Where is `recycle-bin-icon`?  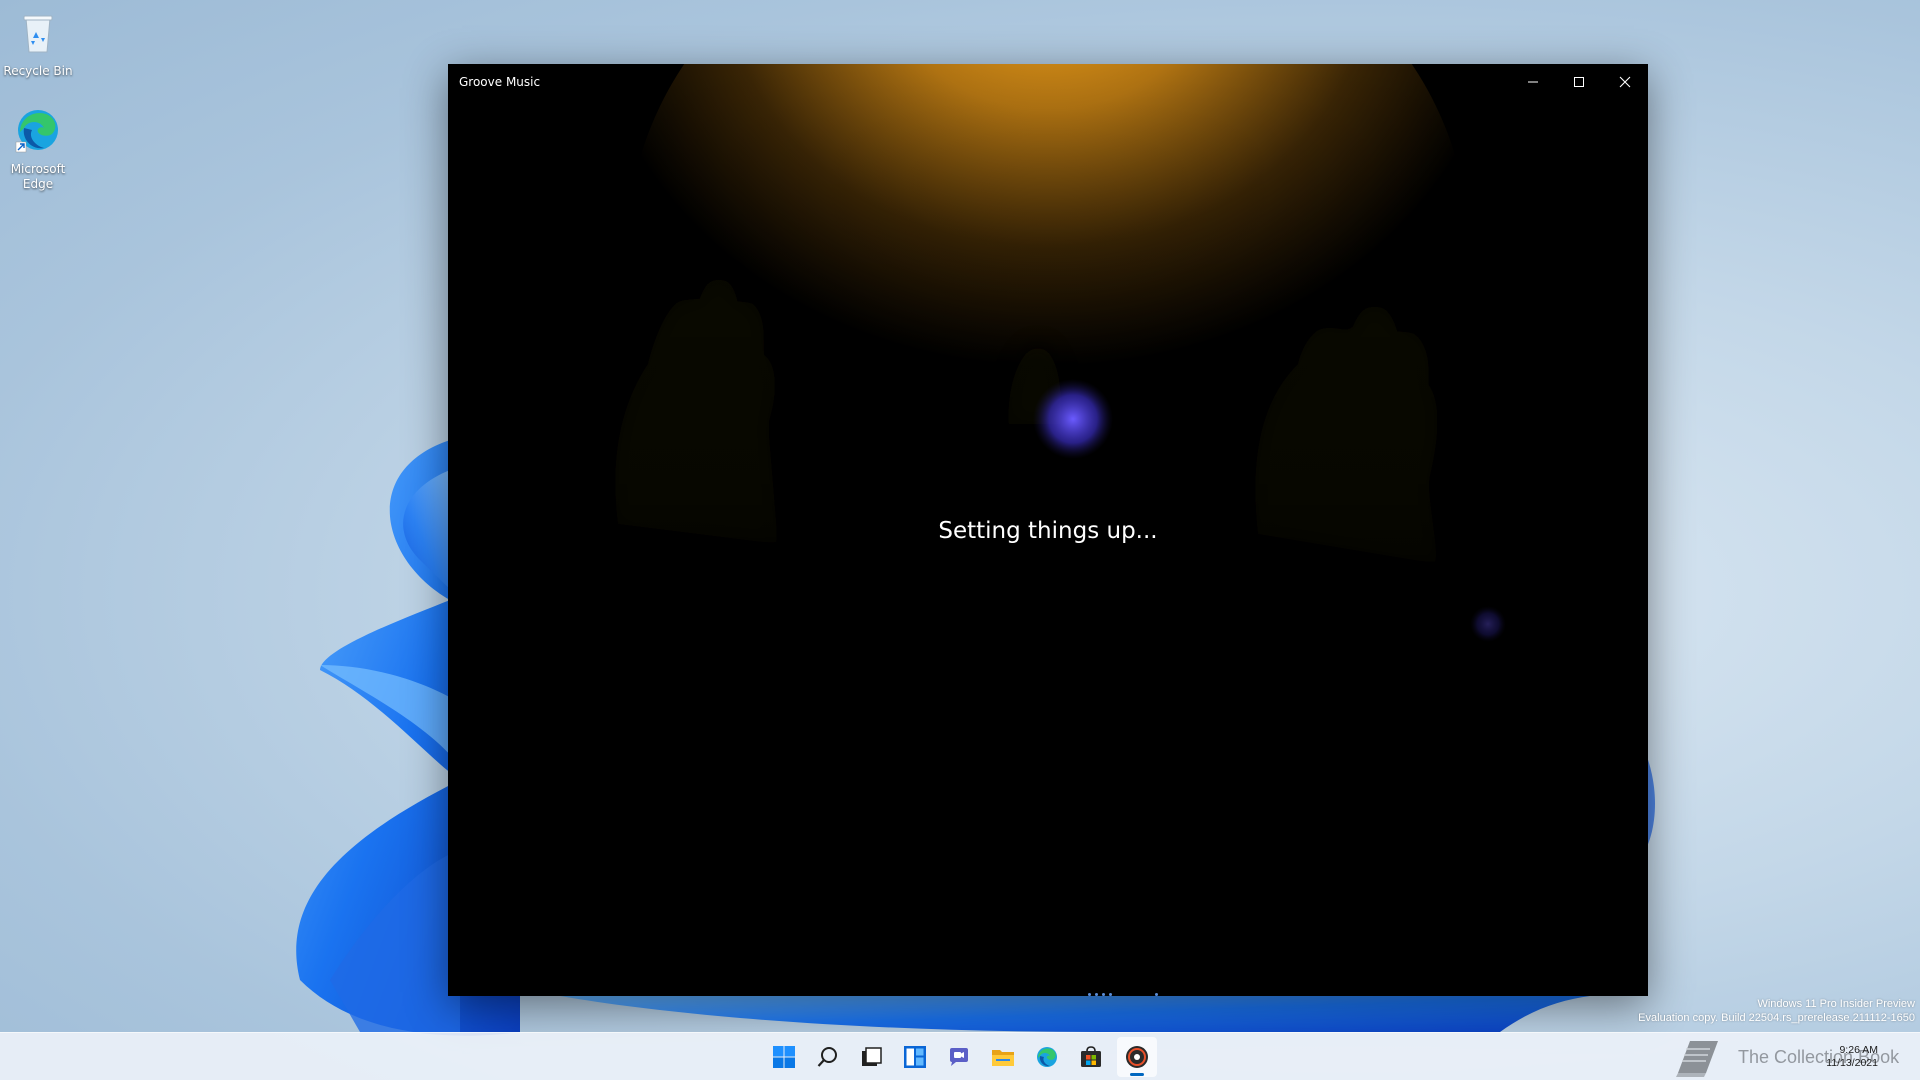
recycle-bin-icon is located at coordinates (38, 34).